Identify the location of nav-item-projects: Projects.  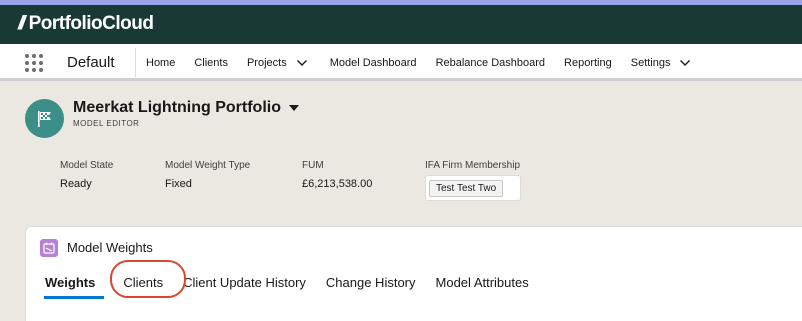
(277, 63).